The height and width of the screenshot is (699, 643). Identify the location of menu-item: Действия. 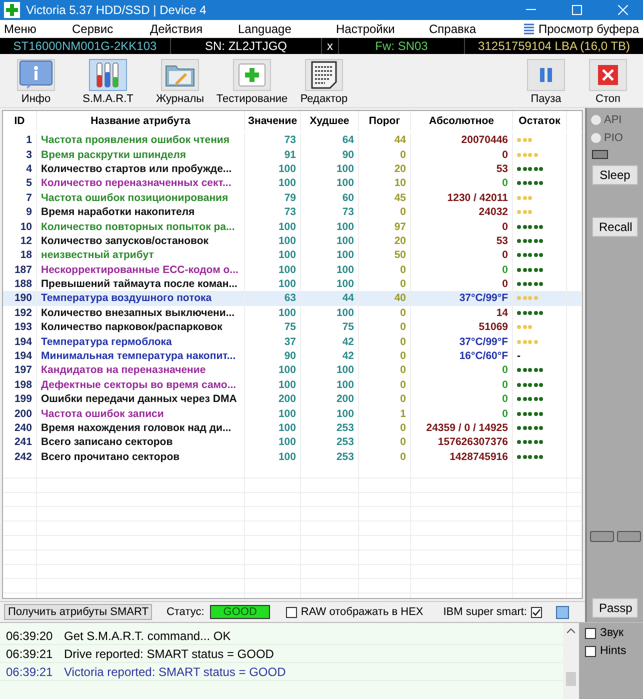
(190, 29).